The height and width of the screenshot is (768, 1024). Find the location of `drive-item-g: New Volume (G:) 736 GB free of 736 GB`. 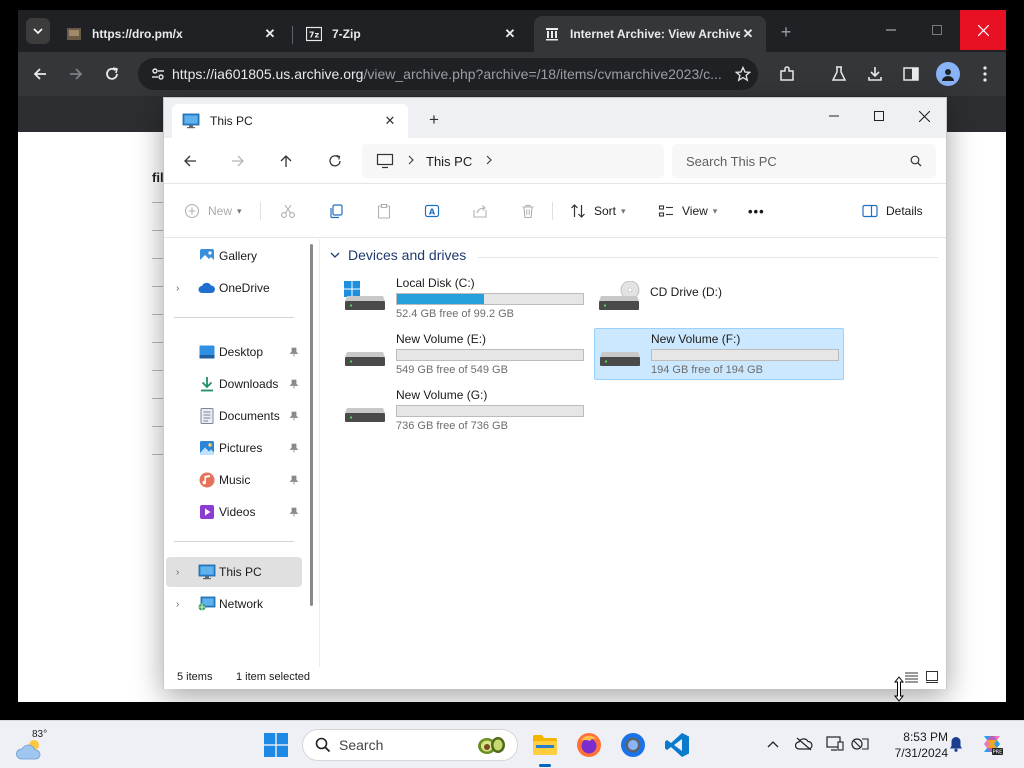

drive-item-g: New Volume (G:) 736 GB free of 736 GB is located at coordinates (465, 411).